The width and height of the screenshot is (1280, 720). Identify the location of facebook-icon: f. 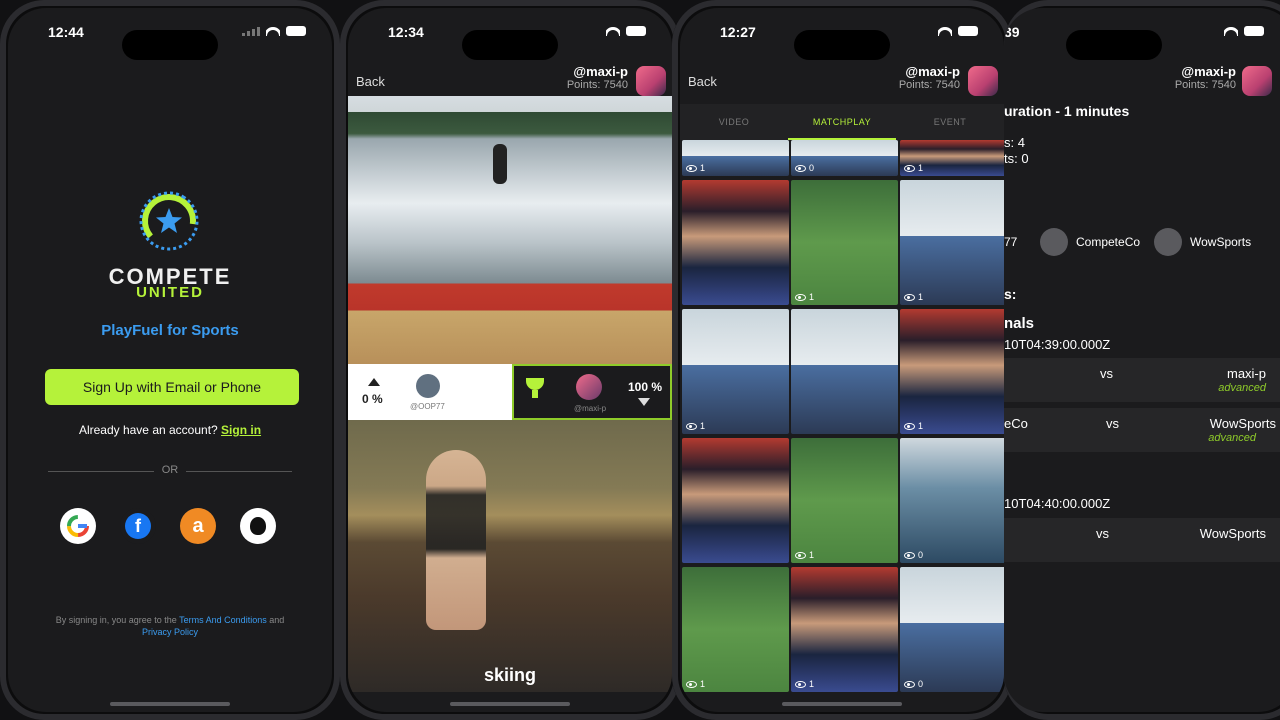
(138, 526).